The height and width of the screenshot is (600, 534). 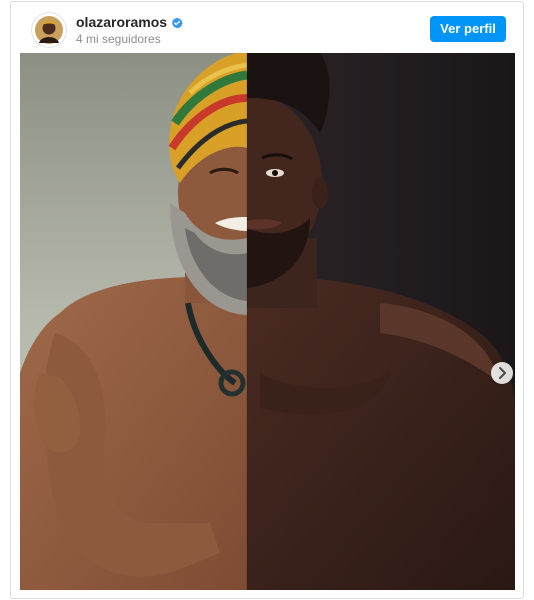 What do you see at coordinates (121, 22) in the screenshot?
I see `username-link: olazaroramos` at bounding box center [121, 22].